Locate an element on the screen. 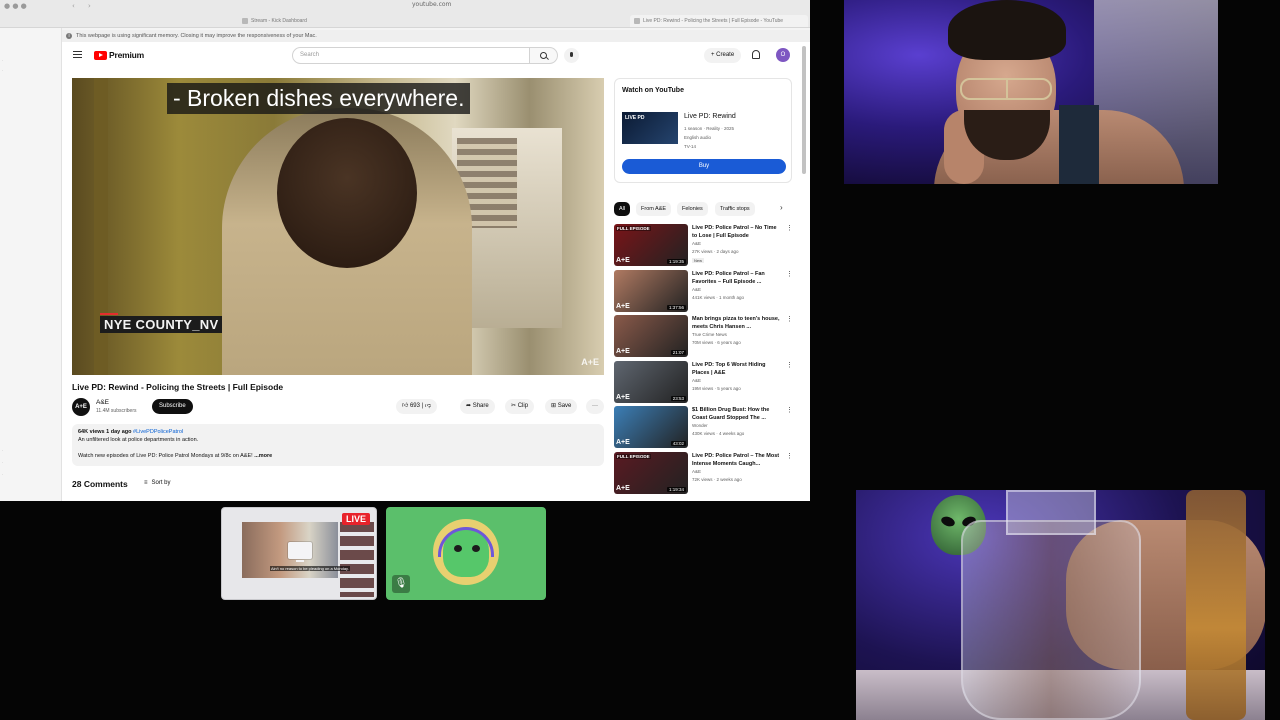  chip-traffic-stops: Traffic stops is located at coordinates (735, 209).